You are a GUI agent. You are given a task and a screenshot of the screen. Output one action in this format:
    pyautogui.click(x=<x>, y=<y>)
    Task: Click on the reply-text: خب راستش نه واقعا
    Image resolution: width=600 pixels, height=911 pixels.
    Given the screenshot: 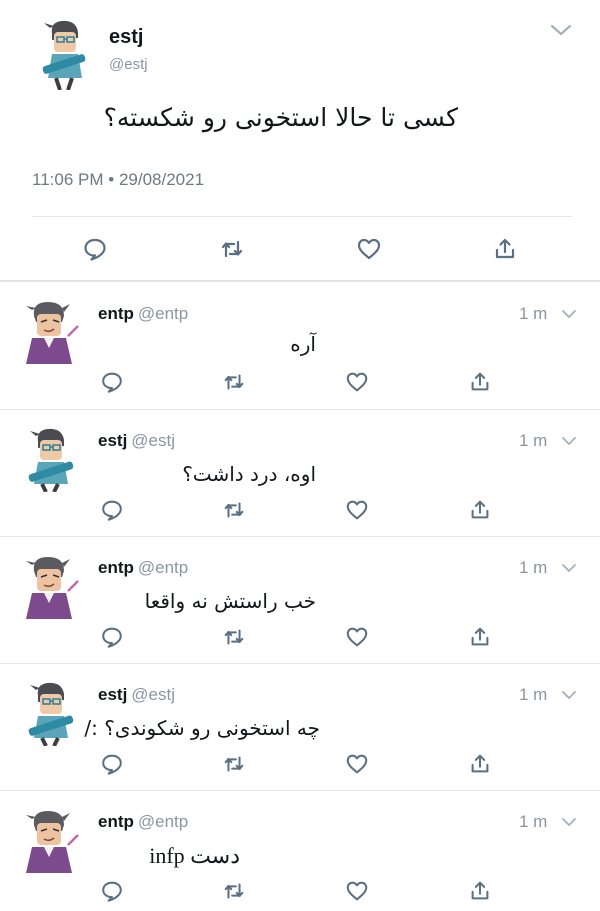 What is the action you would take?
    pyautogui.click(x=230, y=601)
    